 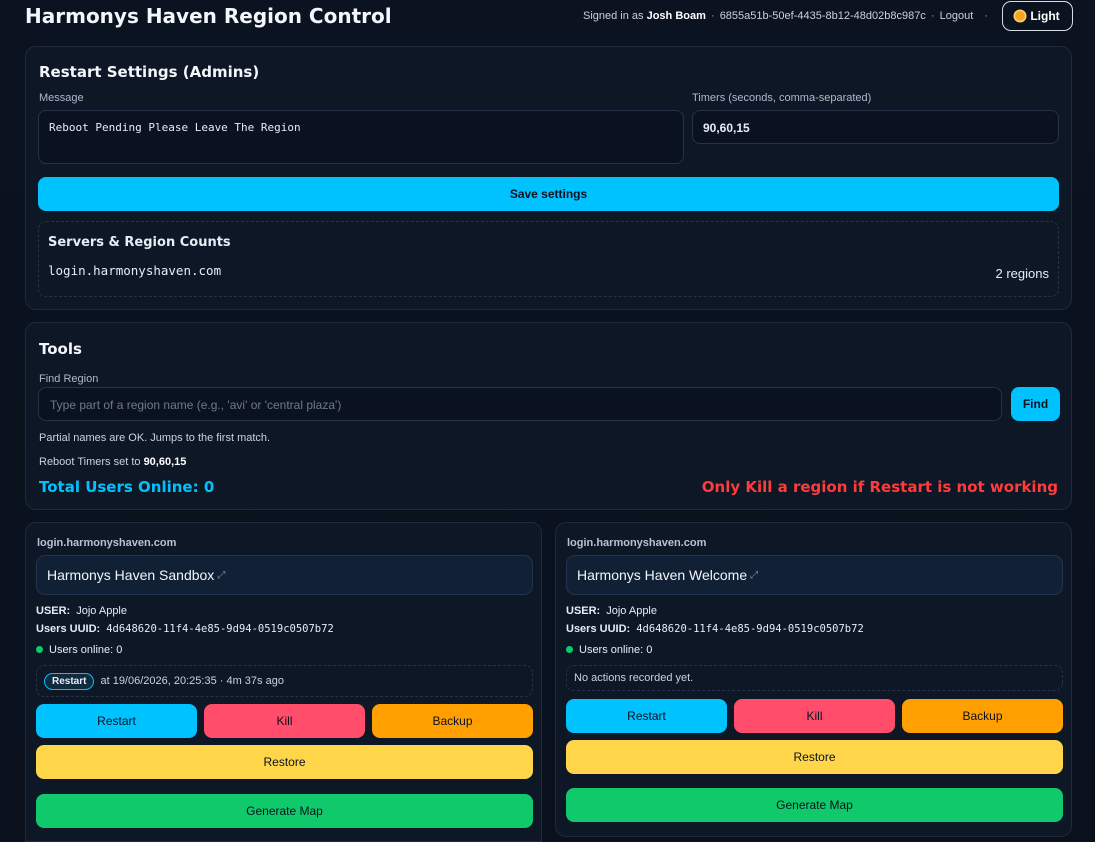 I want to click on signed-in-uuid: 6855a51b-50ef-4435-8b12-48d02b8c987c, so click(x=822, y=16).